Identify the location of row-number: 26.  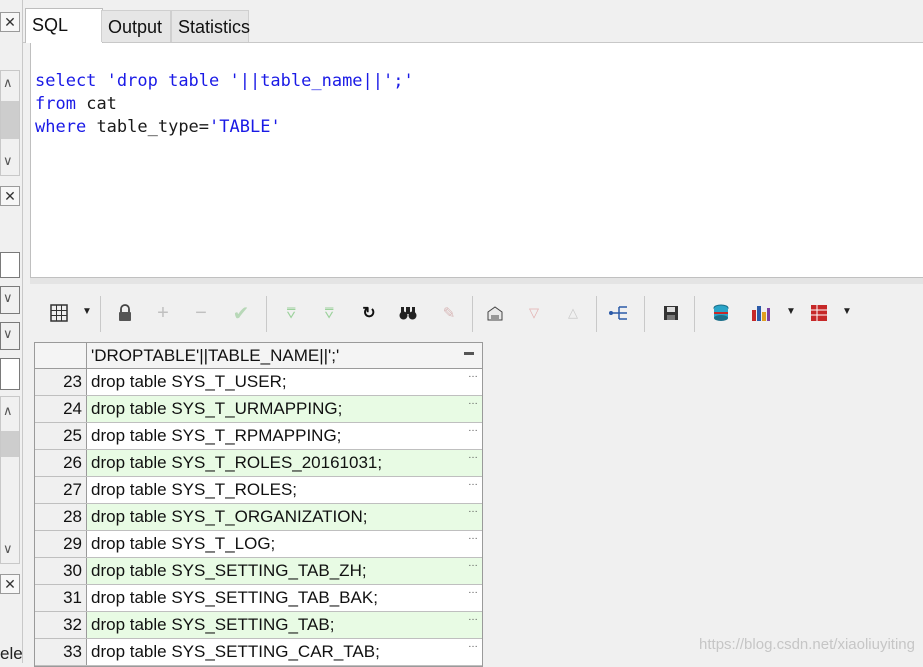
(61, 463).